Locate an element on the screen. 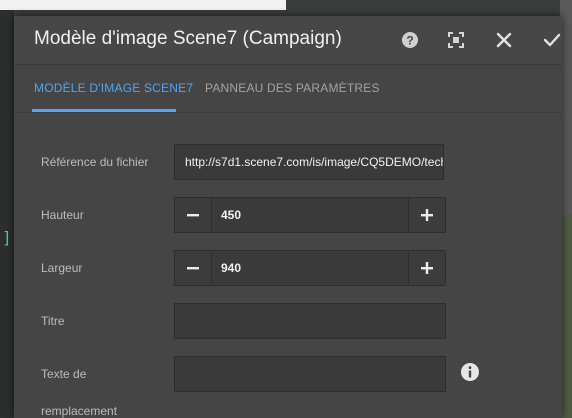 Image resolution: width=572 pixels, height=418 pixels. width-decrement-button is located at coordinates (193, 268).